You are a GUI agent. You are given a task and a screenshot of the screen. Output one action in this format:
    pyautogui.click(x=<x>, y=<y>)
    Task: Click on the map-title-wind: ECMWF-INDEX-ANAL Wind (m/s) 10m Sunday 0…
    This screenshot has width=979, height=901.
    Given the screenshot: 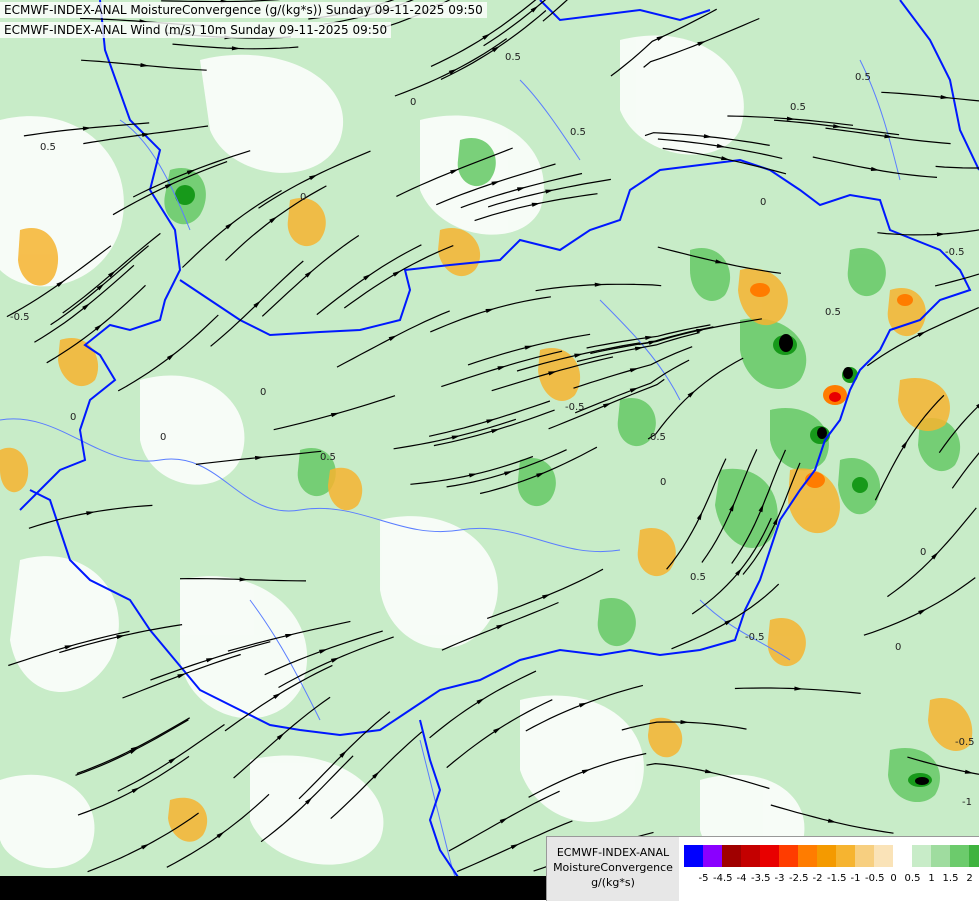 What is the action you would take?
    pyautogui.click(x=195, y=30)
    